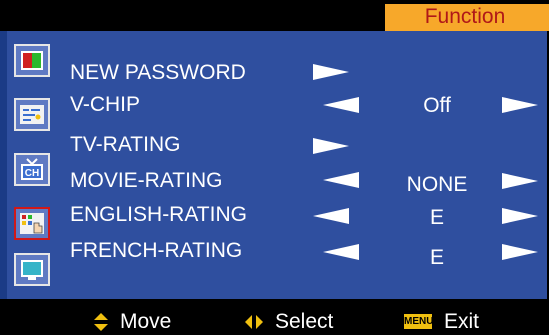  Describe the element at coordinates (158, 215) in the screenshot. I see `menu-item-english-rating: ENGLISH-RATING` at that location.